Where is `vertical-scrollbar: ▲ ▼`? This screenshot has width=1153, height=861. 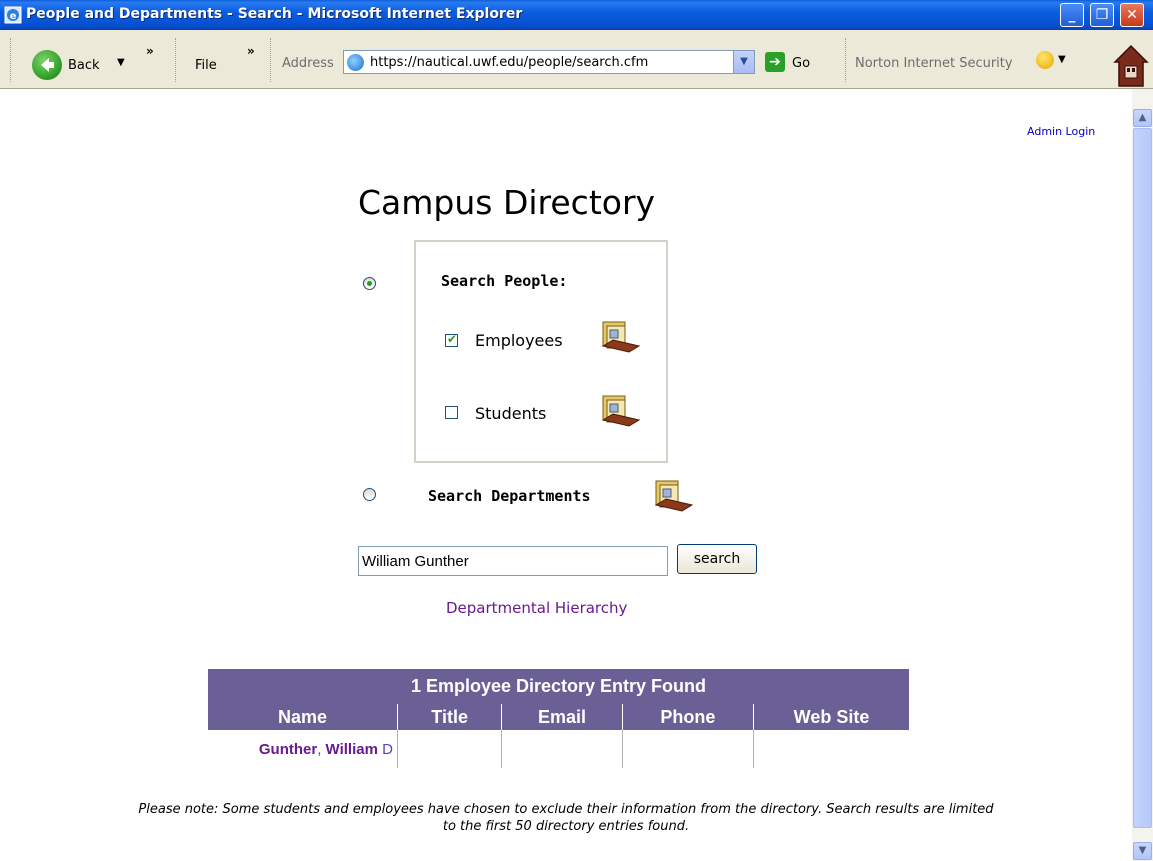 vertical-scrollbar: ▲ ▼ is located at coordinates (1142, 475).